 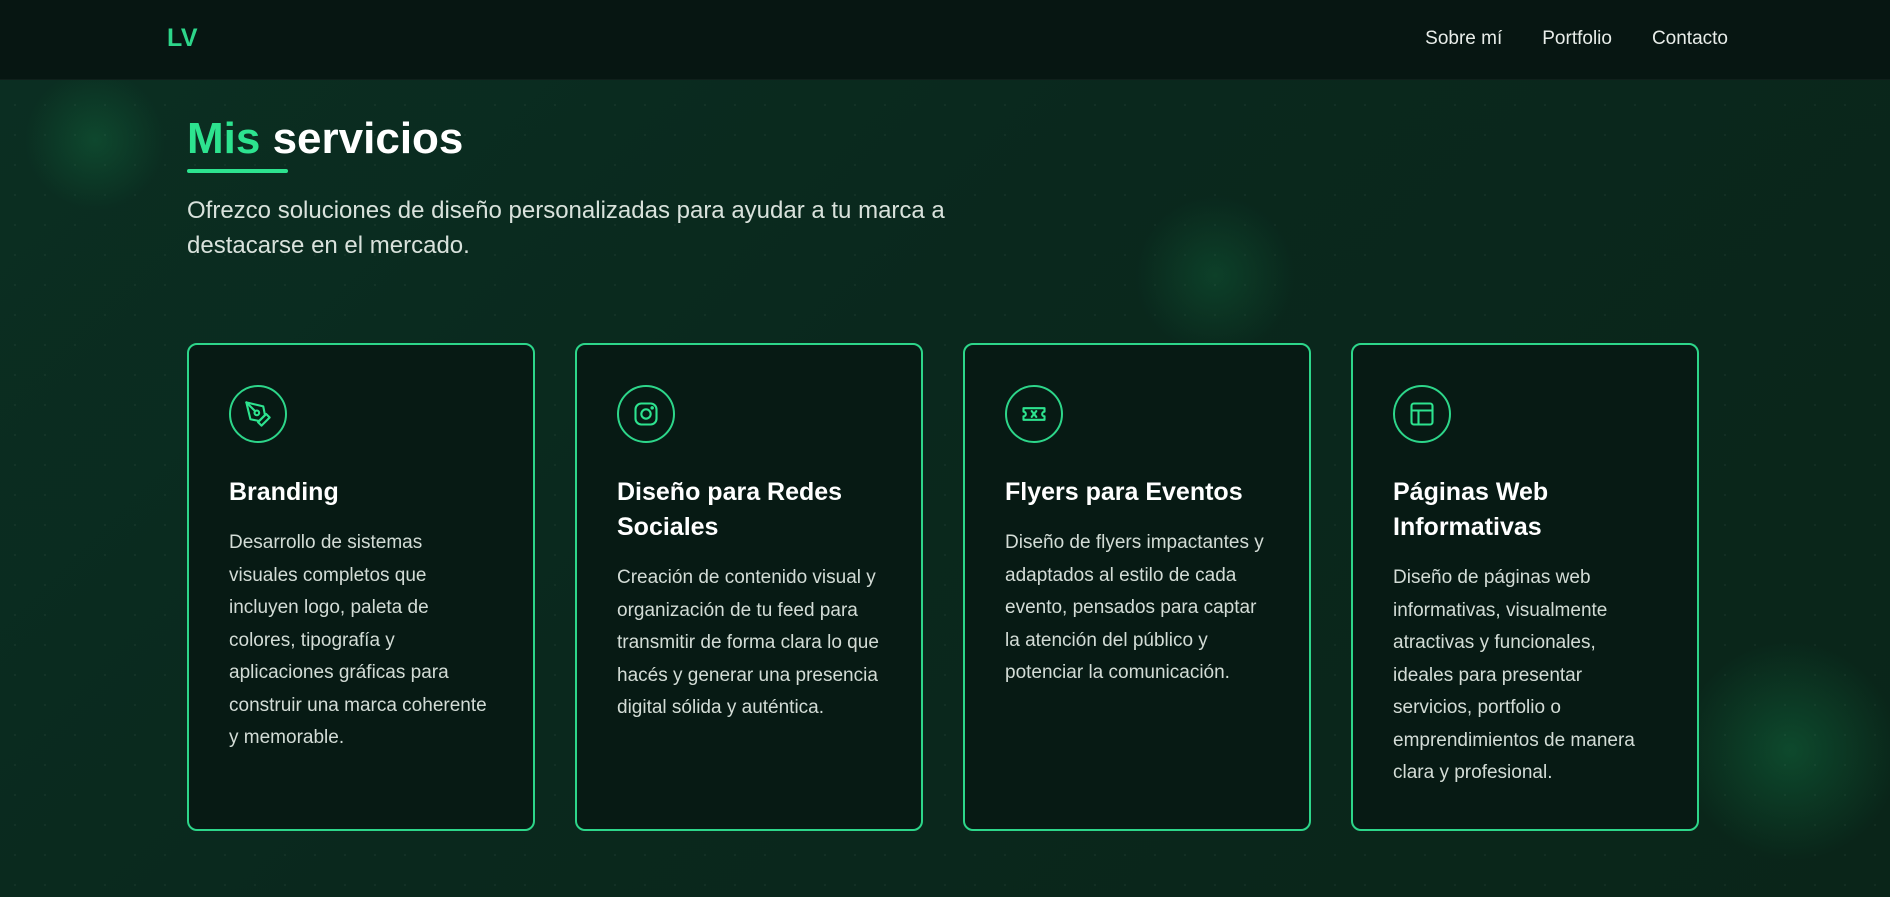 What do you see at coordinates (646, 414) in the screenshot?
I see `instagram-icon` at bounding box center [646, 414].